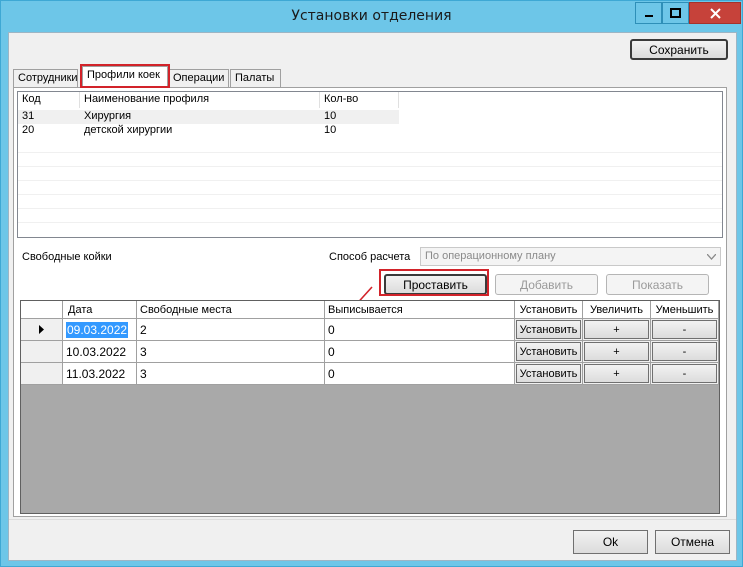 This screenshot has height=567, width=743. I want to click on ok-button: Ok, so click(610, 542).